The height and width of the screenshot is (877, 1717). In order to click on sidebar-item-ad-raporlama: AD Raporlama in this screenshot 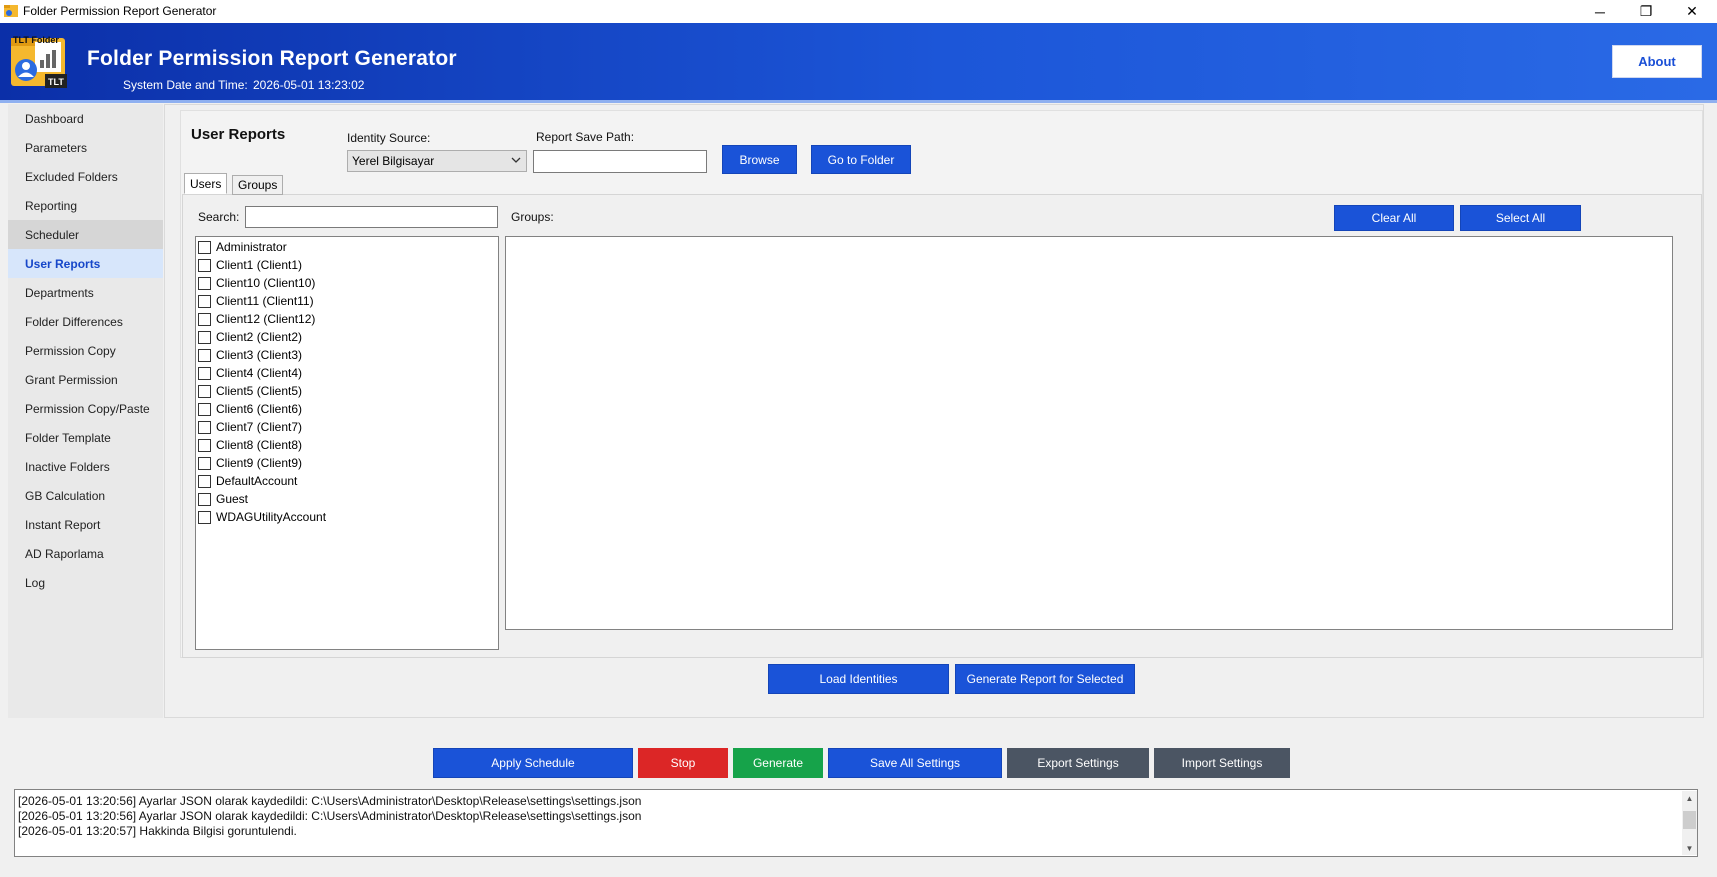, I will do `click(85, 553)`.